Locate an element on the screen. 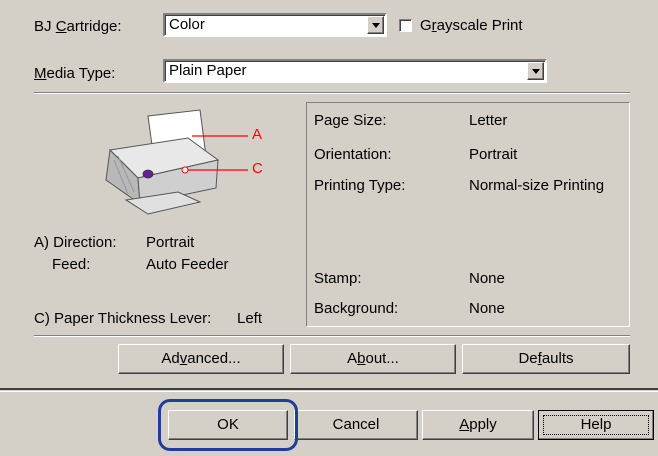 The image size is (658, 456). grayscale-checkbox is located at coordinates (405, 25).